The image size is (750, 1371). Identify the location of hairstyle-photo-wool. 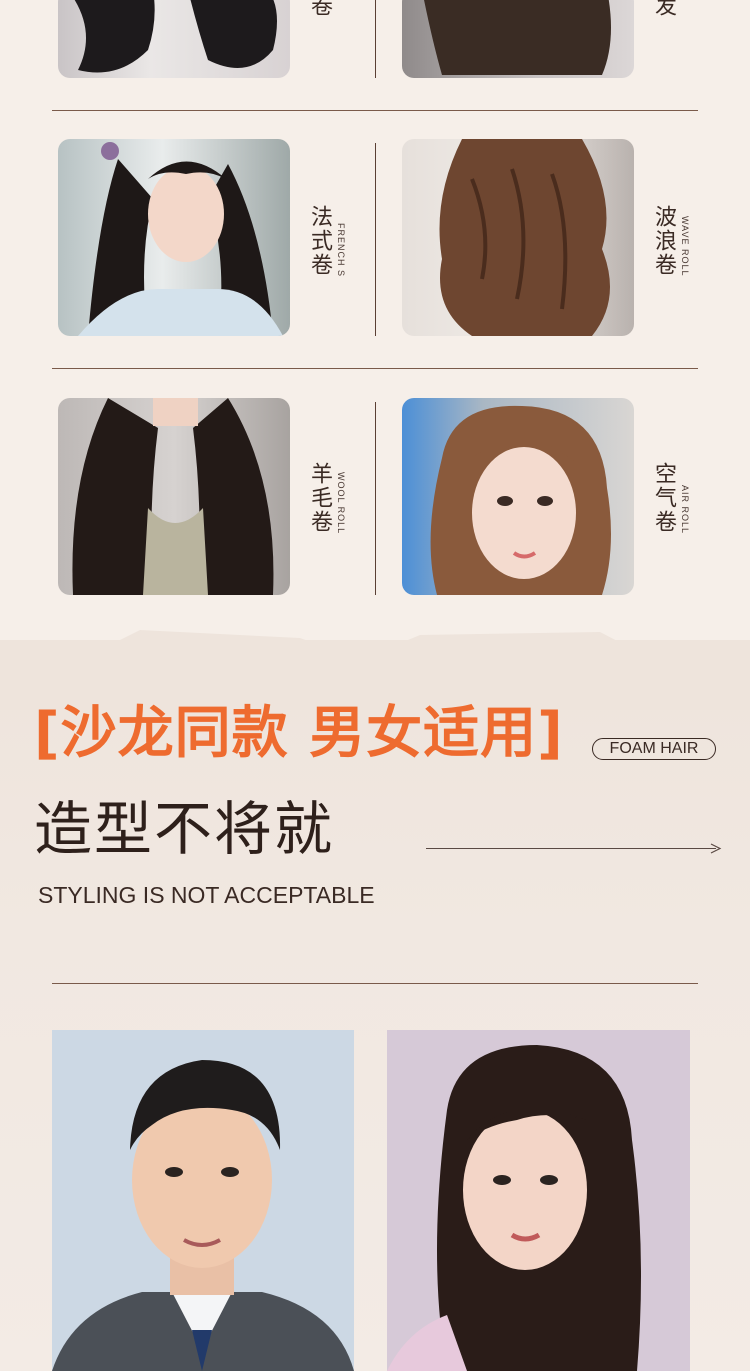
(174, 496).